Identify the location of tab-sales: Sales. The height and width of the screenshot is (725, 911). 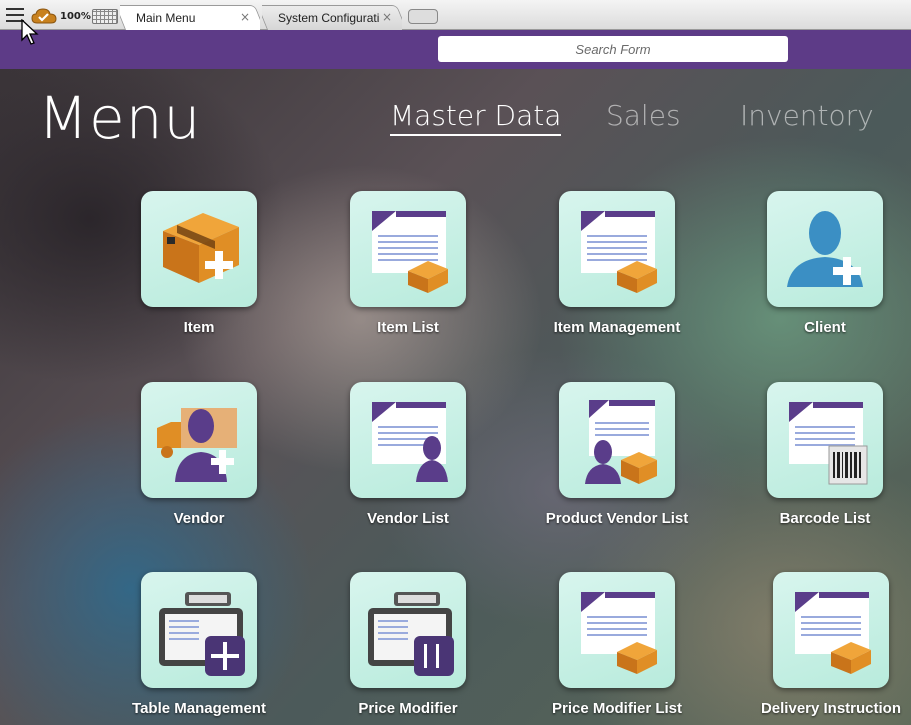
(643, 115).